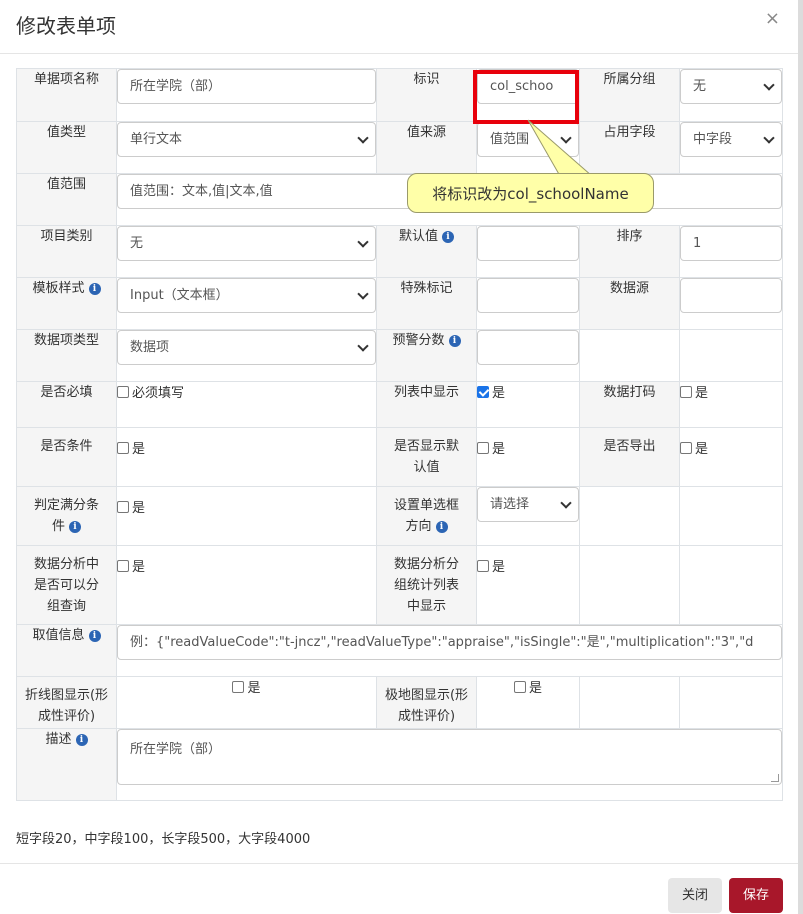 The image size is (803, 914). Describe the element at coordinates (528, 139) in the screenshot. I see `value-source-select: 值范围` at that location.